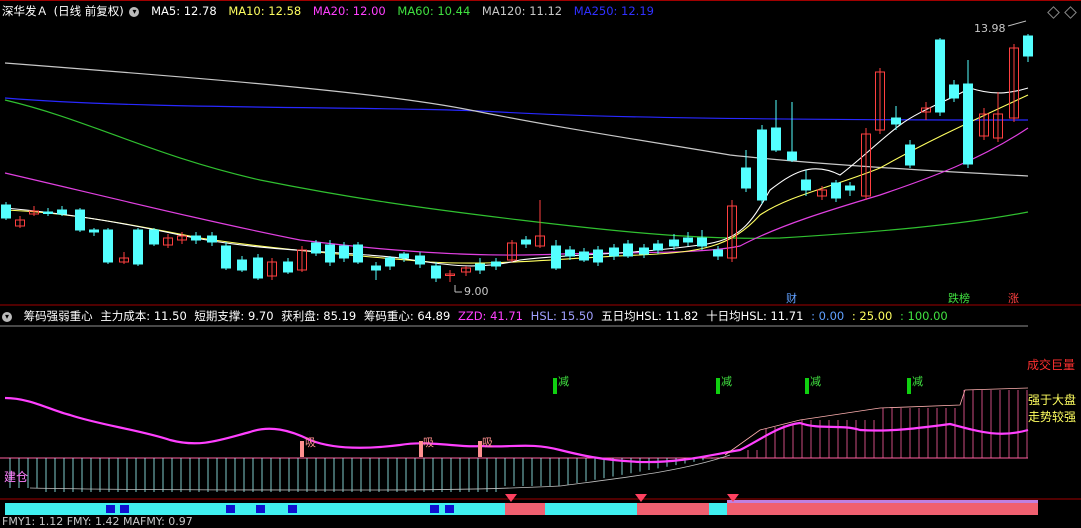 This screenshot has width=1081, height=528. I want to click on hsl-value: HSL: 15.50, so click(562, 316).